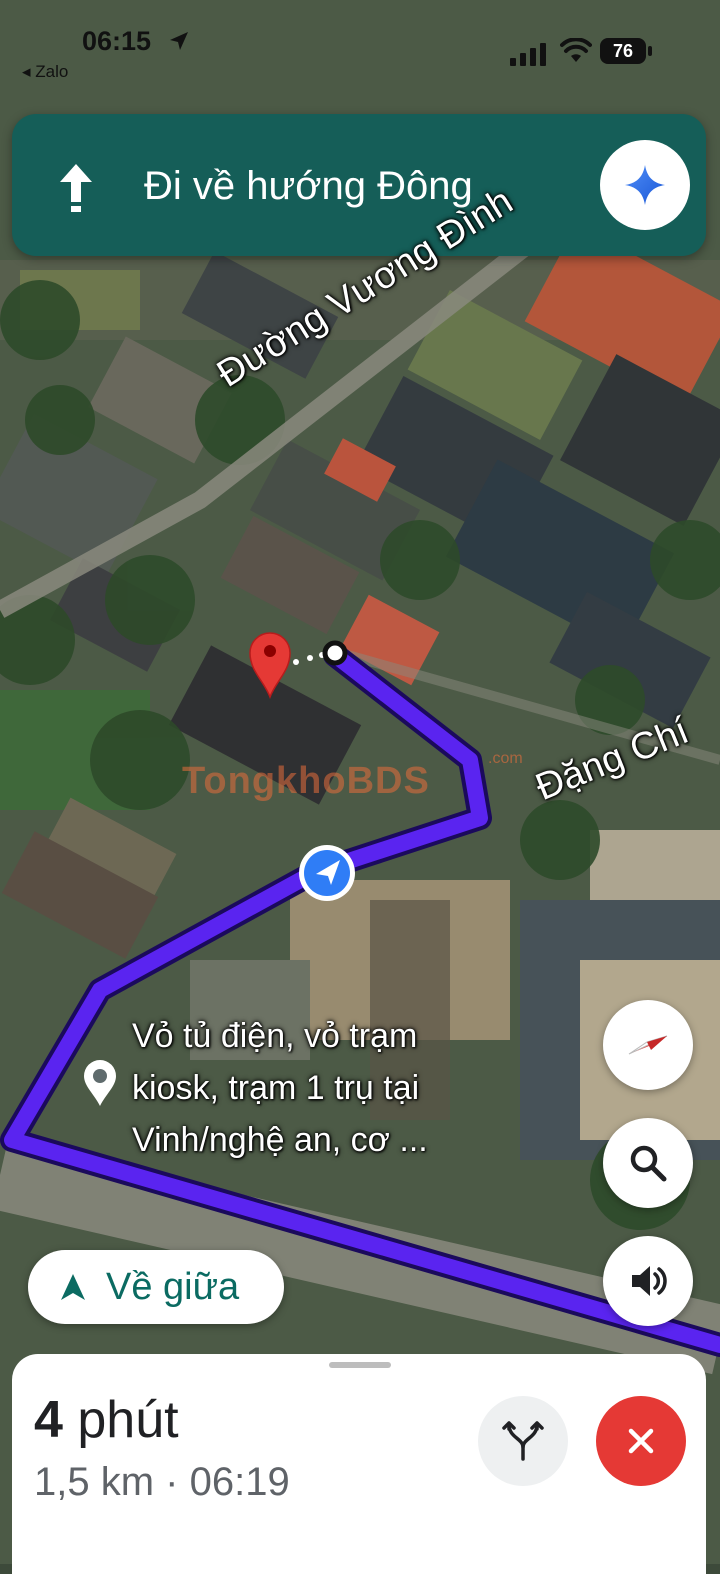 The image size is (720, 1574). I want to click on compass-icon, so click(648, 1045).